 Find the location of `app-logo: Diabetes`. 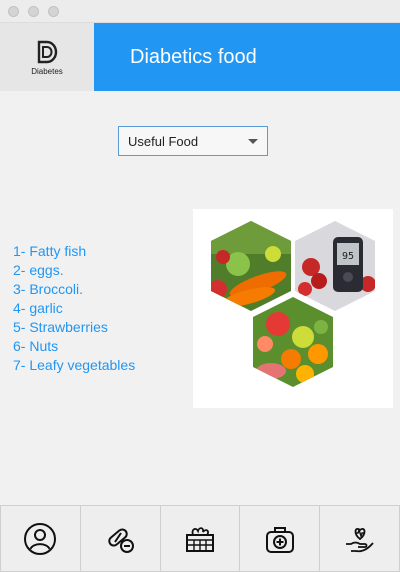

app-logo: Diabetes is located at coordinates (47, 57).